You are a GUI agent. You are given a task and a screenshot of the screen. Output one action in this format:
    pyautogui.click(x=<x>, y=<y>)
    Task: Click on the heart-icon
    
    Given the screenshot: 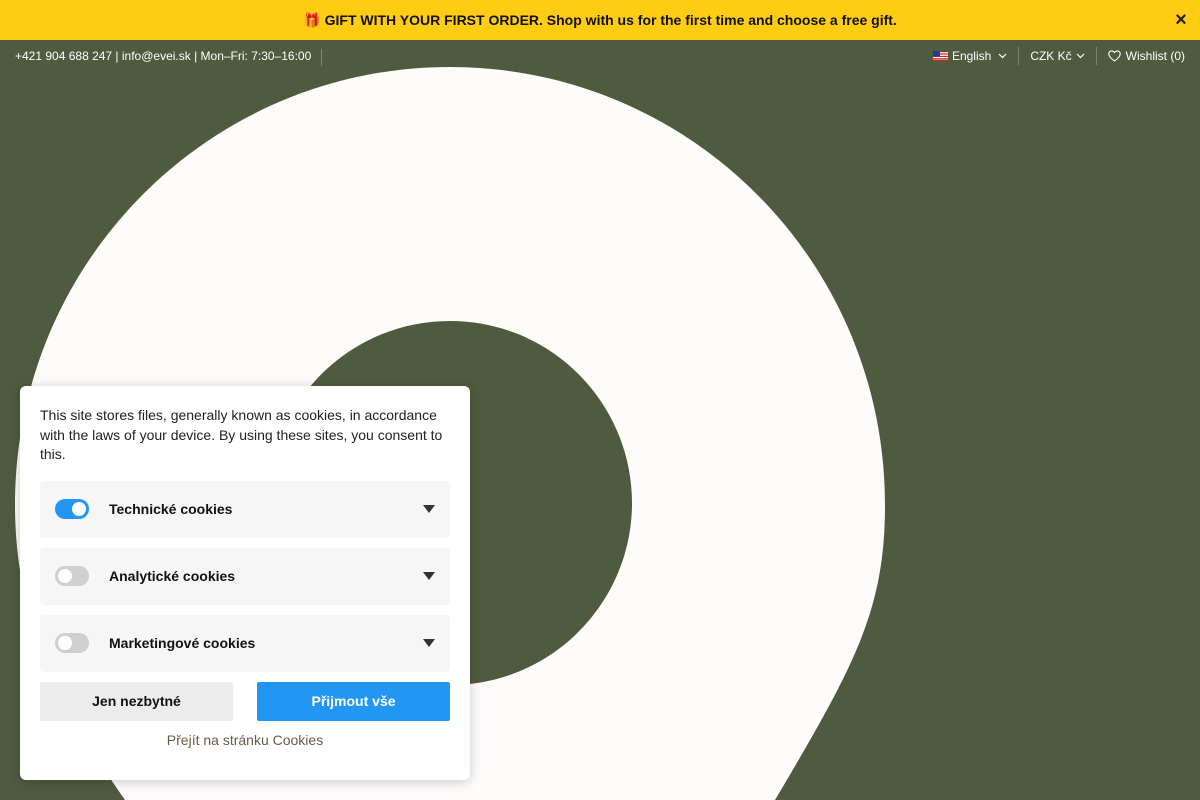 What is the action you would take?
    pyautogui.click(x=1114, y=56)
    